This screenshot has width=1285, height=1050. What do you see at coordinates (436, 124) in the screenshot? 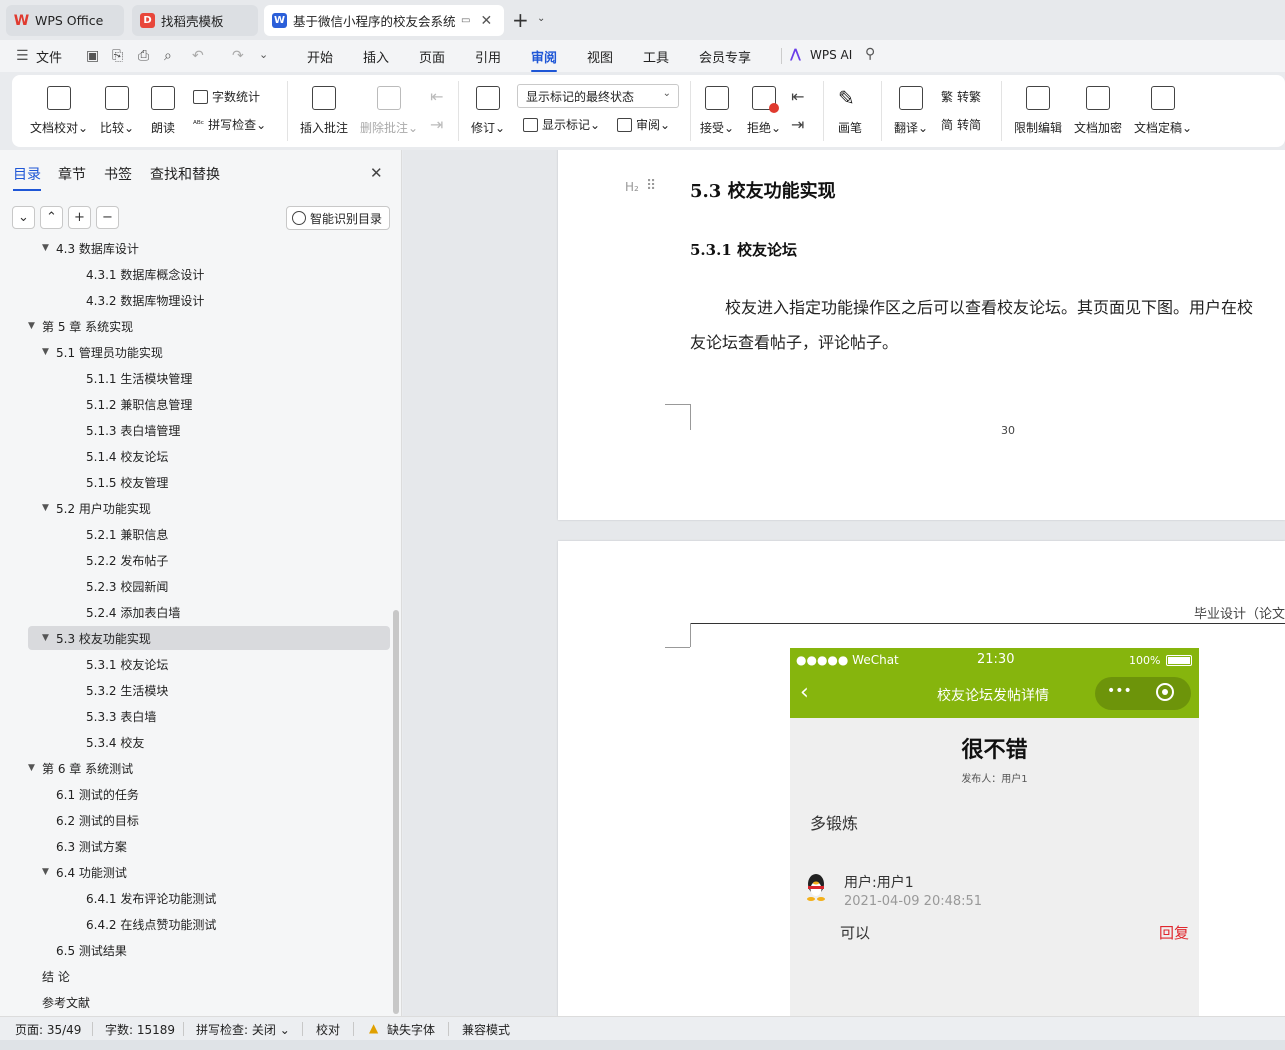
I see `next-comment-icon: ⇥` at bounding box center [436, 124].